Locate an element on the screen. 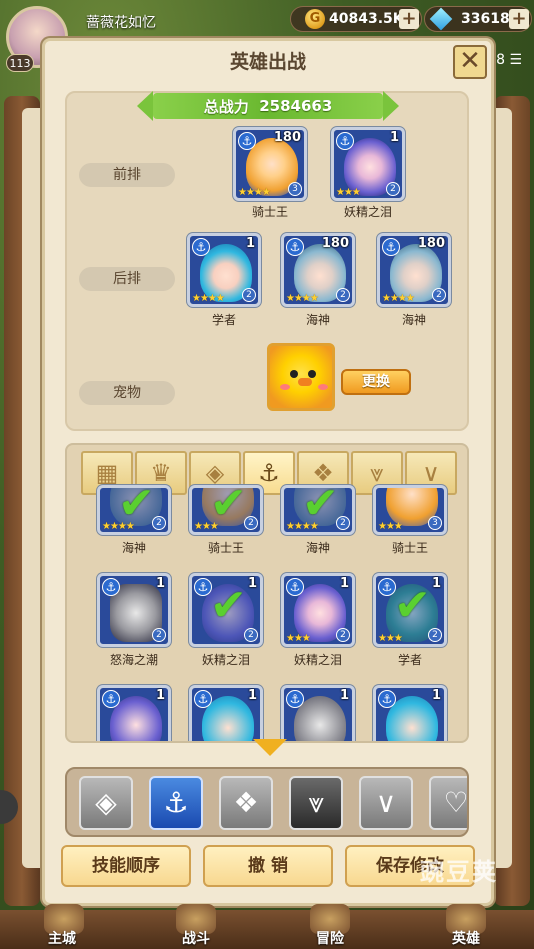 The width and height of the screenshot is (534, 949). front-hero-slot-1: ⚓ 180 ★★★★ 3 is located at coordinates (270, 164).